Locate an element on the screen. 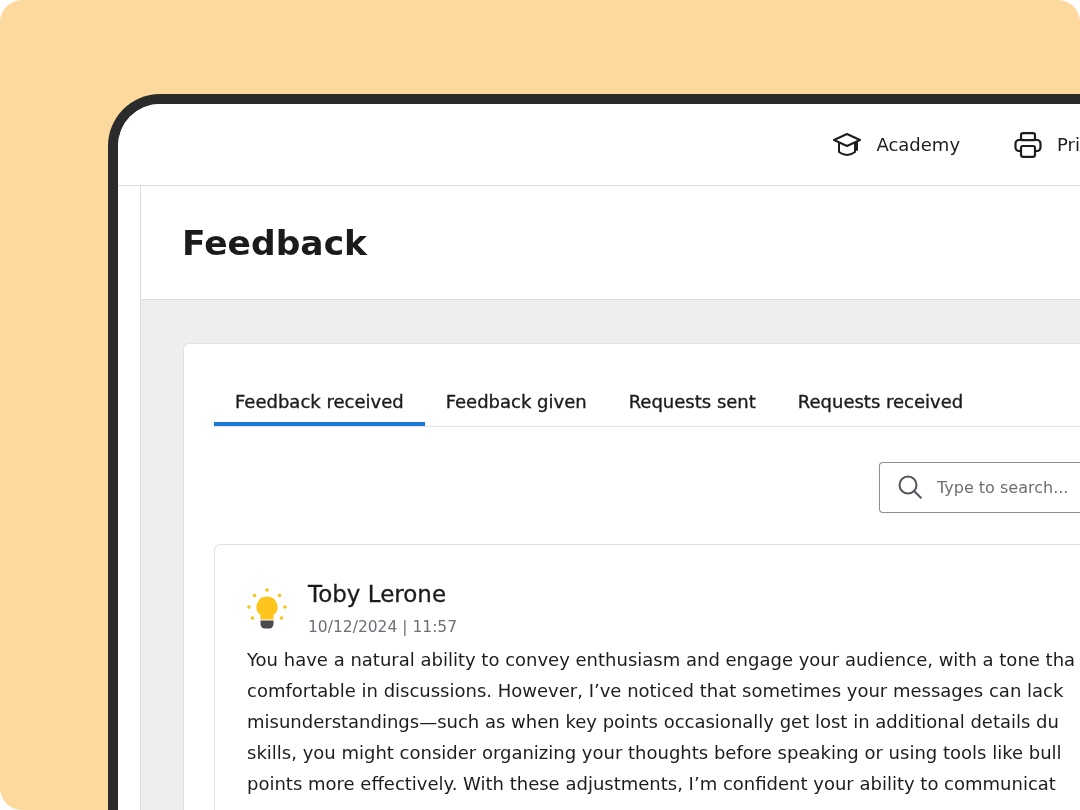 This screenshot has width=1080, height=810. search-icon is located at coordinates (910, 487).